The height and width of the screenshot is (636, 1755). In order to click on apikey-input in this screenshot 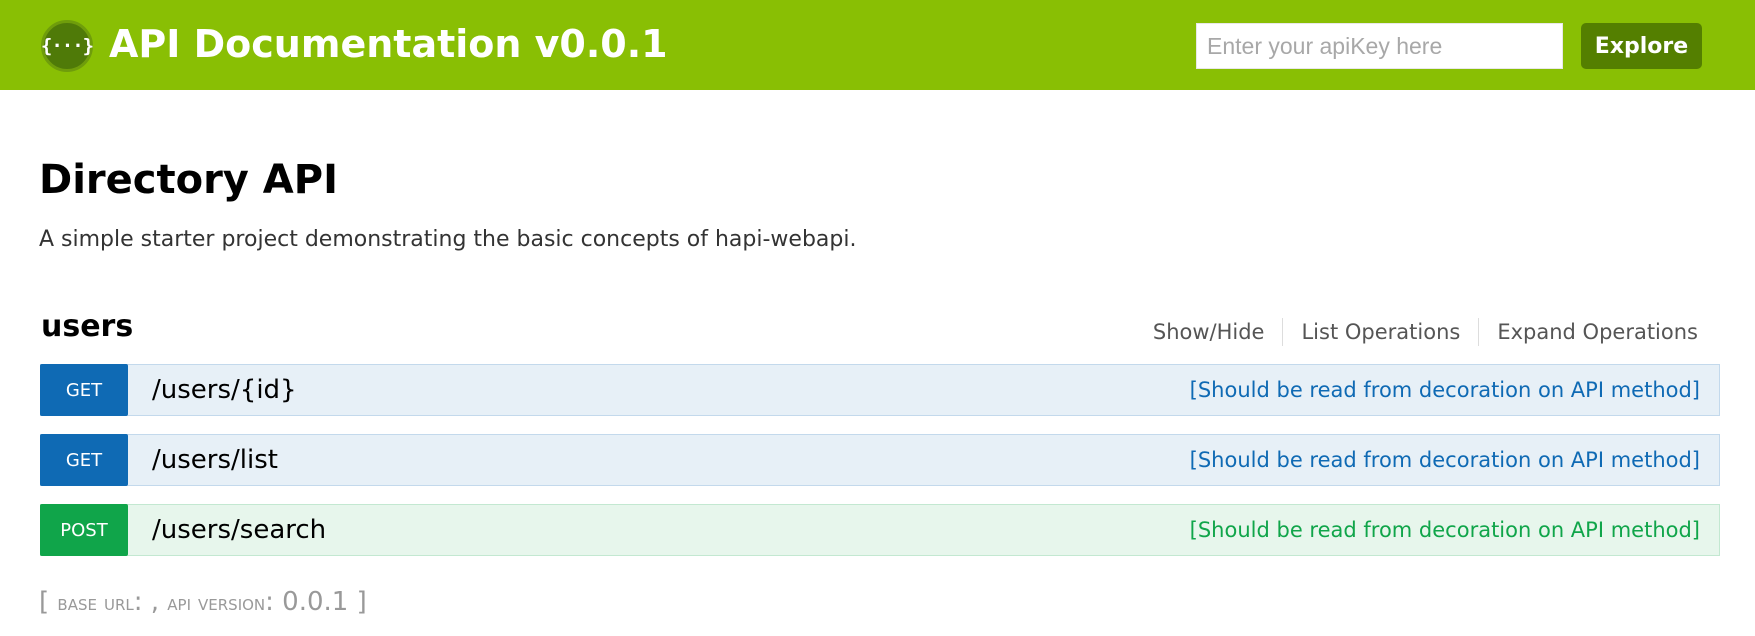, I will do `click(1379, 46)`.